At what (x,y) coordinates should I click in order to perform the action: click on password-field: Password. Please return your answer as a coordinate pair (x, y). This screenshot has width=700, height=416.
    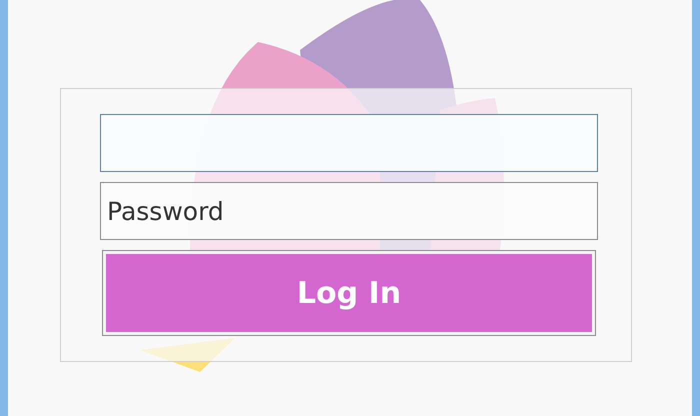
    Looking at the image, I should click on (349, 211).